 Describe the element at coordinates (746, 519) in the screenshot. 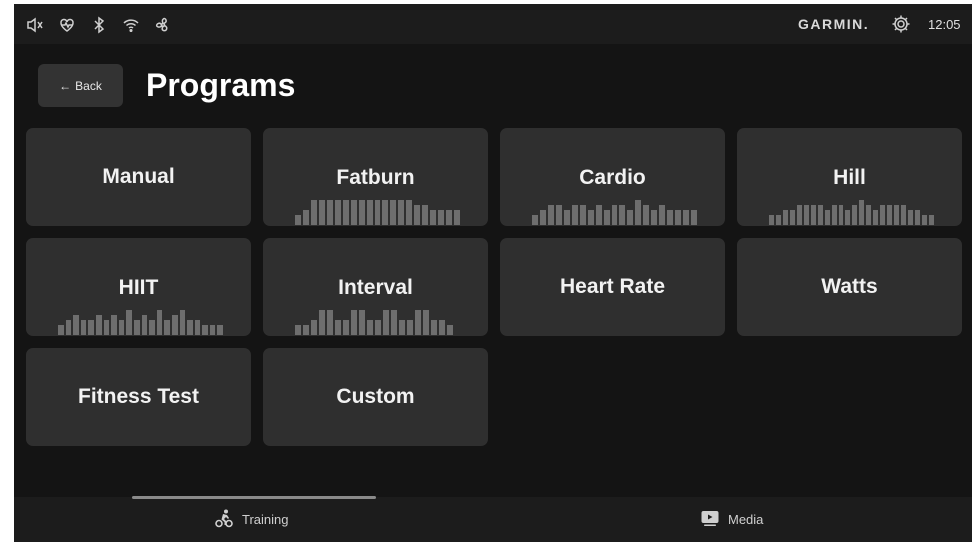

I see `nav-label: Media` at that location.